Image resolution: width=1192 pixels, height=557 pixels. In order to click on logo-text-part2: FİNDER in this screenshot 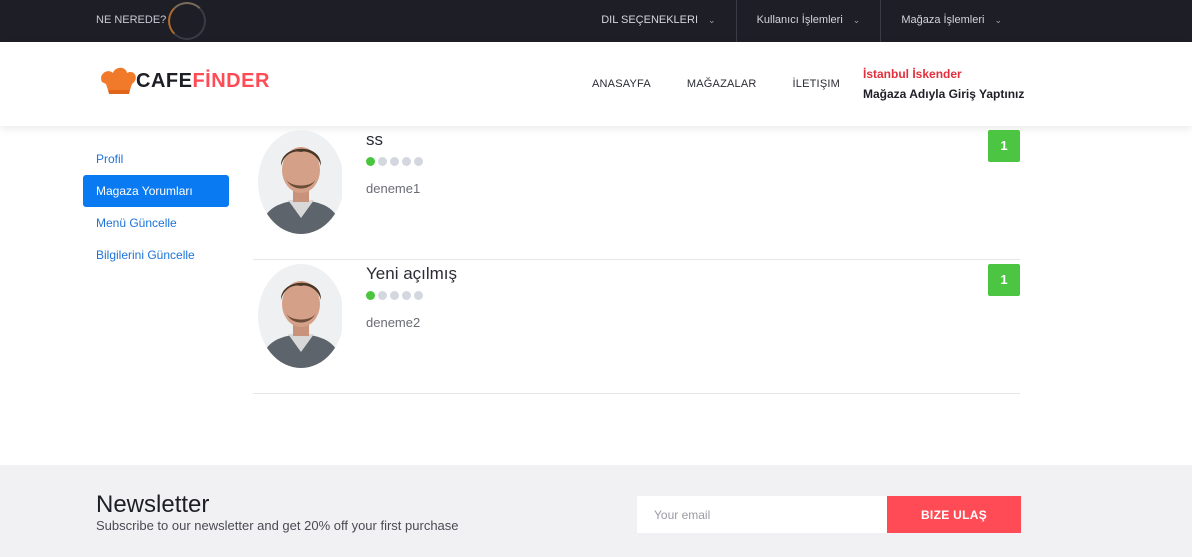, I will do `click(231, 80)`.